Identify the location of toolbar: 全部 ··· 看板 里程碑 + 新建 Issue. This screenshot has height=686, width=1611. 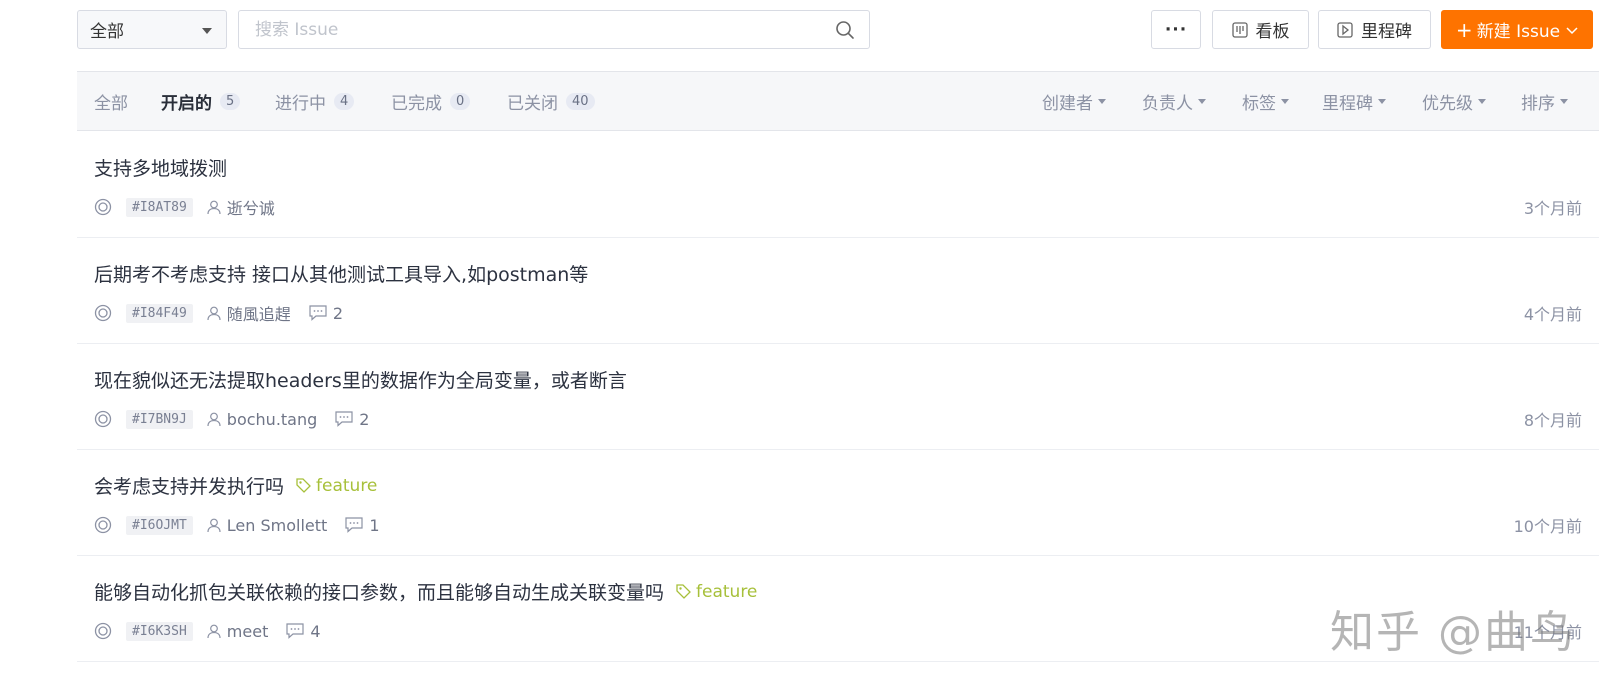
(805, 30).